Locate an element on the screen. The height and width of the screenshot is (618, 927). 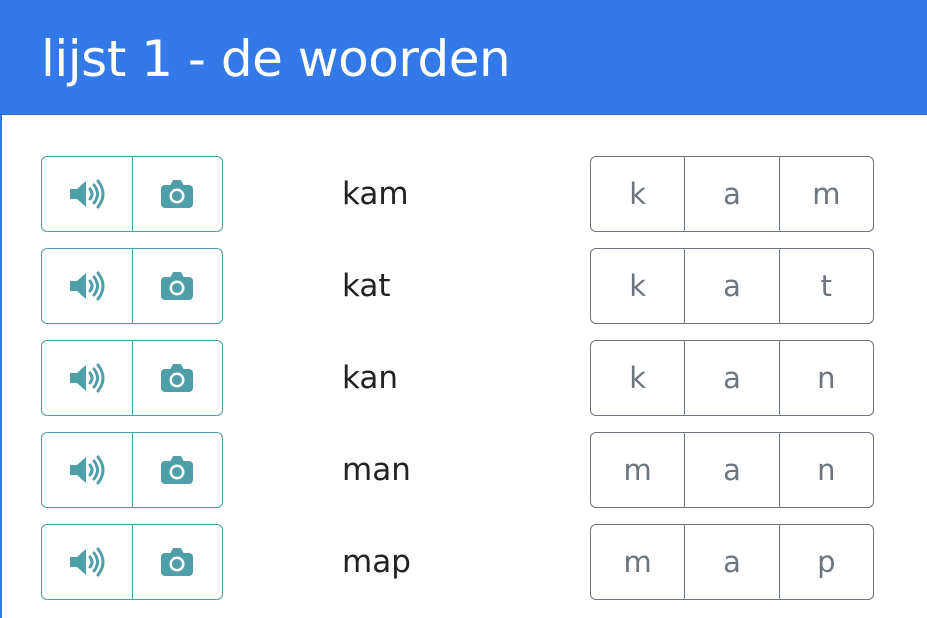
letter-button-group: kan is located at coordinates (732, 378).